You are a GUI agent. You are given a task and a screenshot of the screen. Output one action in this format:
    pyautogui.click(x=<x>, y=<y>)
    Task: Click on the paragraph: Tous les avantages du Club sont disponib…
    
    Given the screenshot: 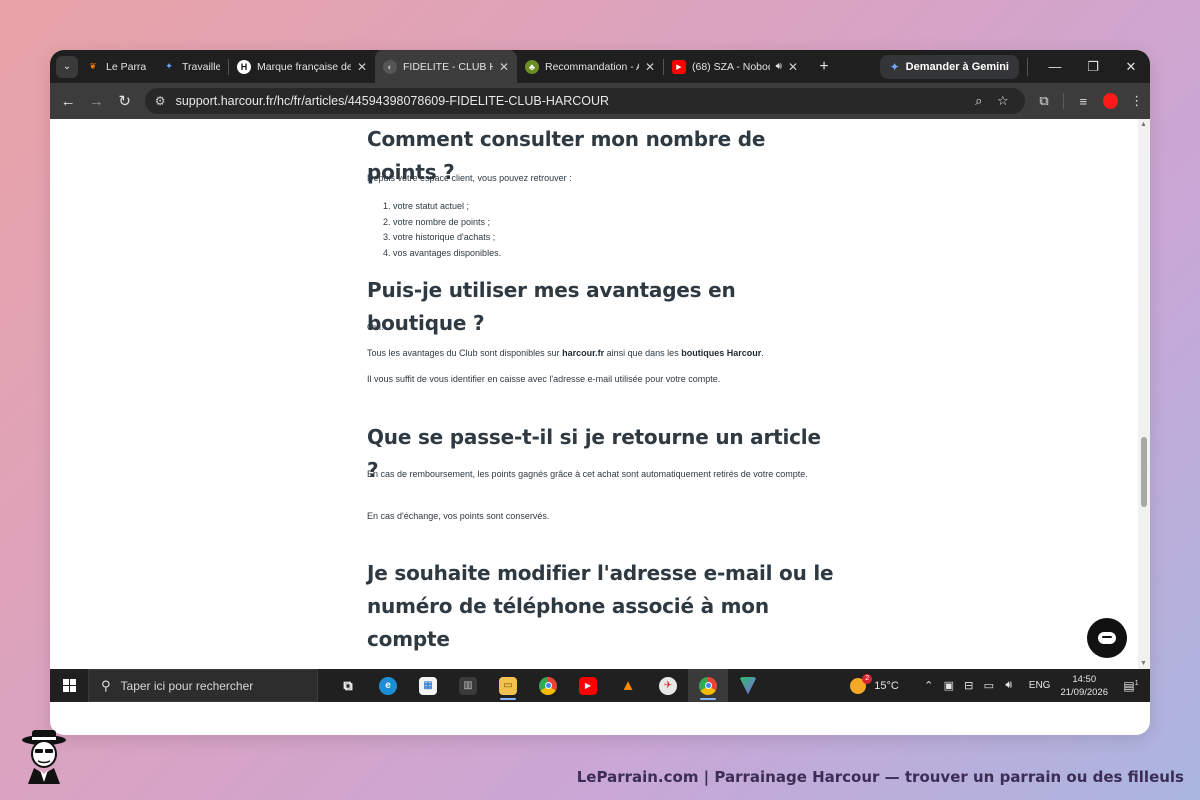 What is the action you would take?
    pyautogui.click(x=565, y=353)
    